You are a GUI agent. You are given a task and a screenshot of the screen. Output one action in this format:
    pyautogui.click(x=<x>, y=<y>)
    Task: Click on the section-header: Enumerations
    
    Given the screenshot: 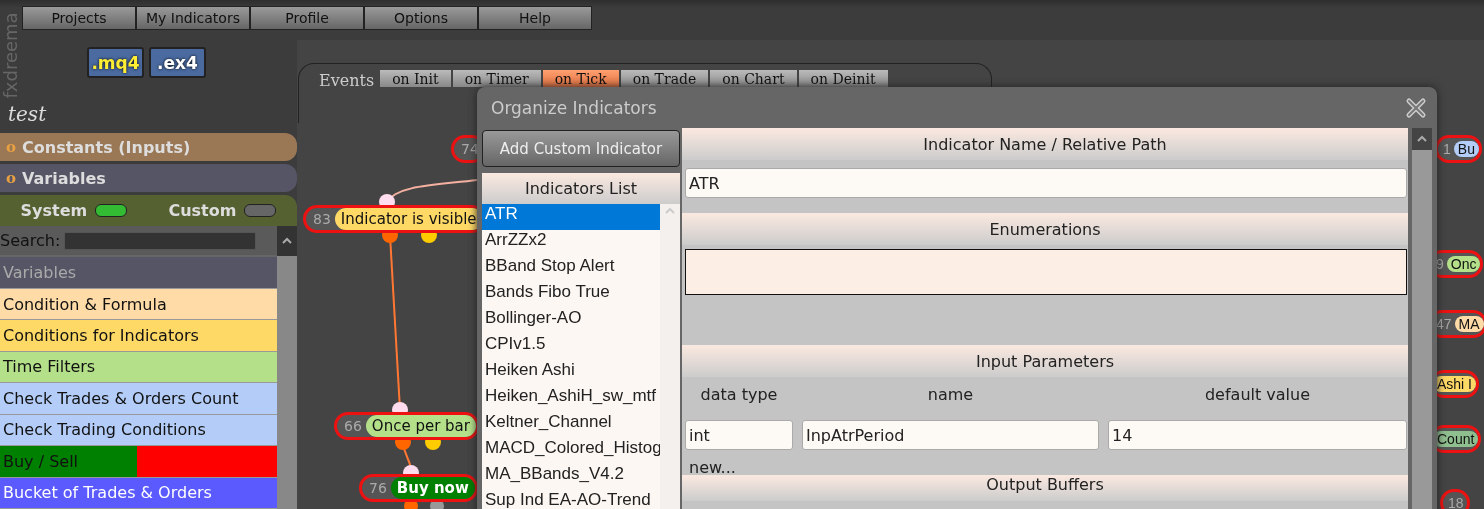 What is the action you would take?
    pyautogui.click(x=1045, y=229)
    